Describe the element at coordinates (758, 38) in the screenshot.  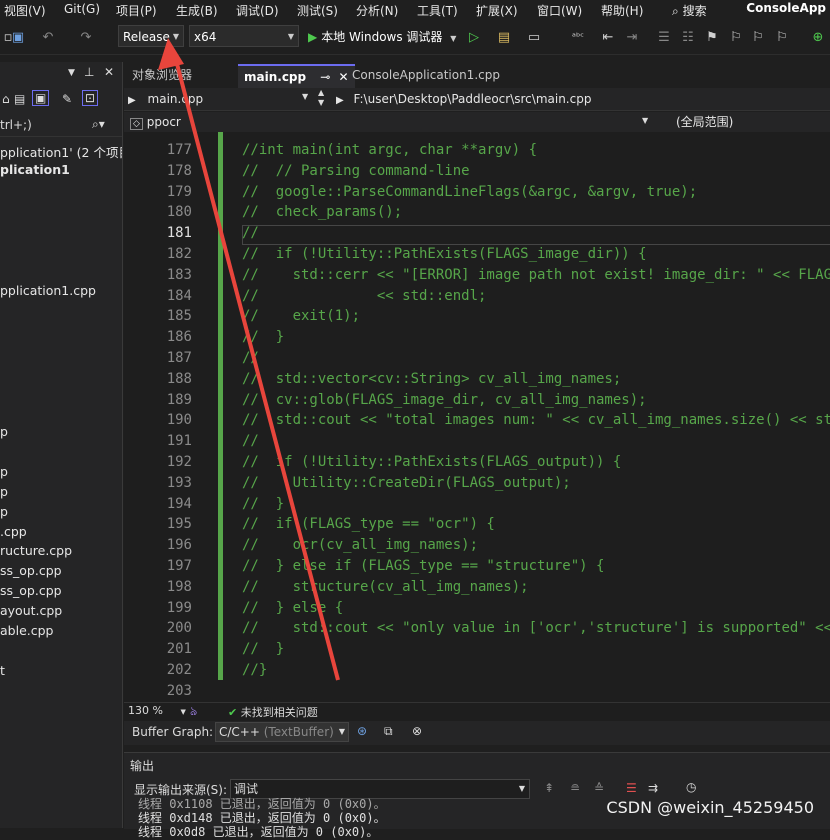
I see `bookmark-next-icon: ⚐` at that location.